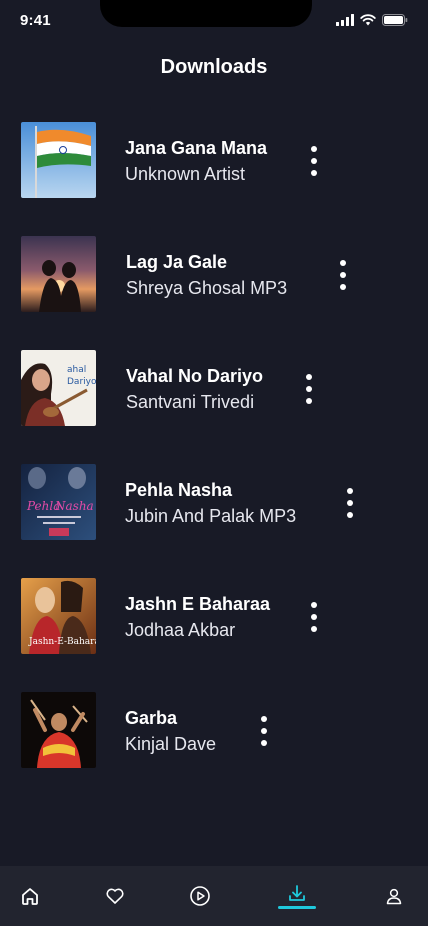 The image size is (428, 926). What do you see at coordinates (214, 67) in the screenshot?
I see `page-title: Downloads` at bounding box center [214, 67].